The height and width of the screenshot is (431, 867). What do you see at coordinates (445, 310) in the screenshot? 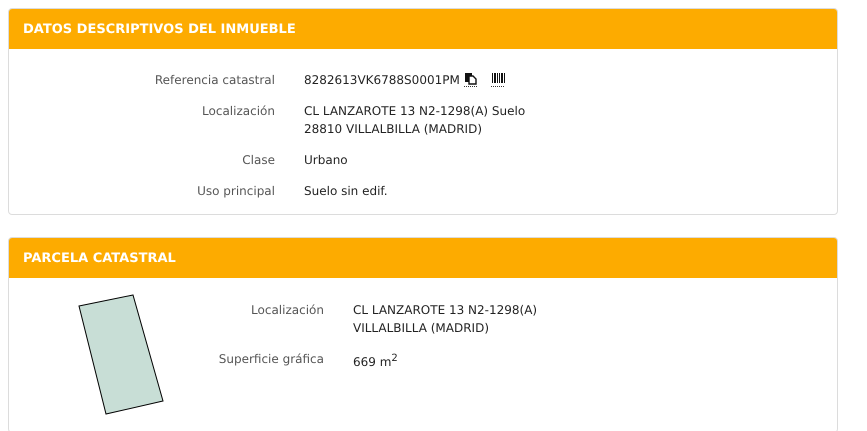
I see `field-value: CL LANZAROTE 13 N2-1298(A)` at bounding box center [445, 310].